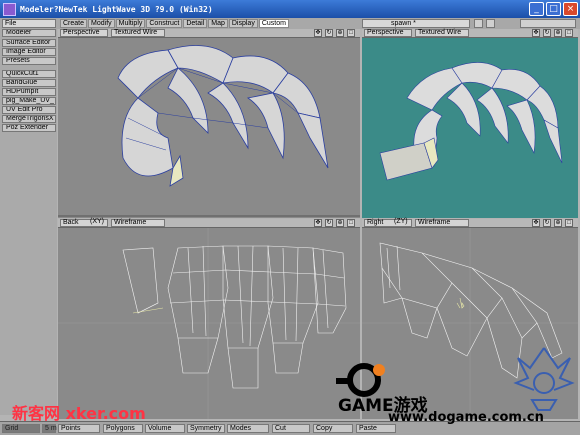 This screenshot has height=435, width=580. Describe the element at coordinates (570, 9) in the screenshot. I see `close-button: ×` at that location.